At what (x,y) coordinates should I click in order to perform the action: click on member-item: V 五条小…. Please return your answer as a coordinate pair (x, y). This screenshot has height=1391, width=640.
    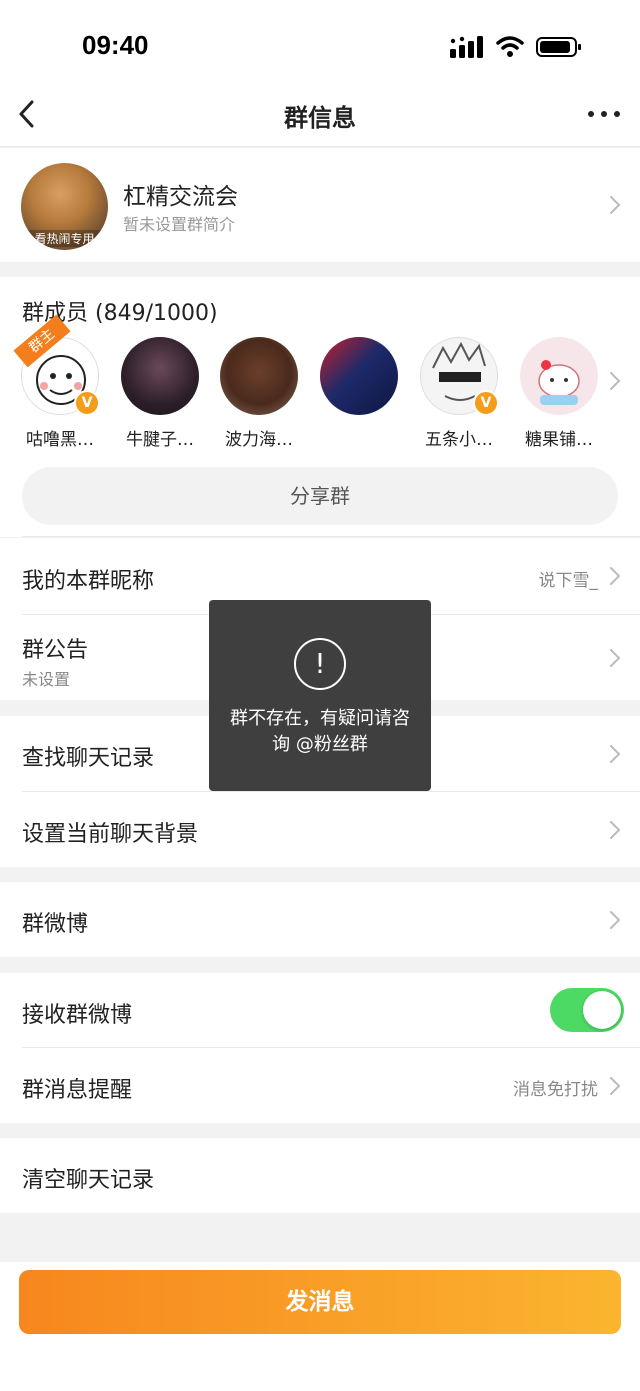
    Looking at the image, I should click on (459, 393).